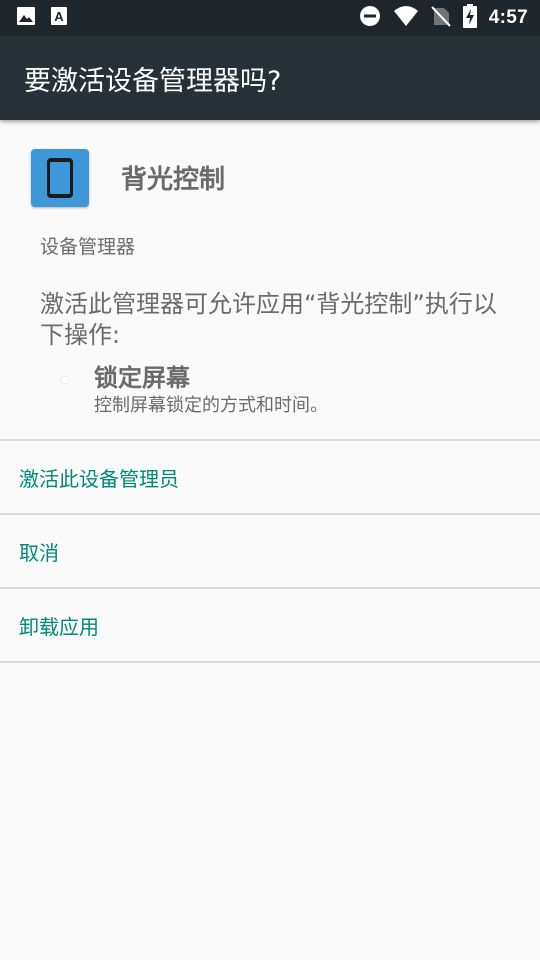 This screenshot has height=960, width=540. I want to click on image-icon, so click(26, 18).